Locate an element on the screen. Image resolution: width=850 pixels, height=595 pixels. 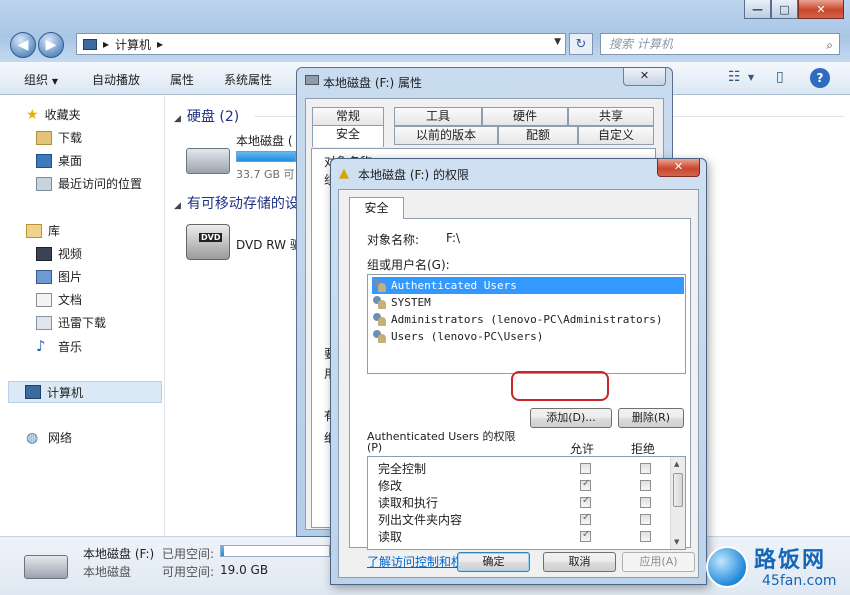
breadcrumb-computer: 计算机 is located at coordinates (133, 44).